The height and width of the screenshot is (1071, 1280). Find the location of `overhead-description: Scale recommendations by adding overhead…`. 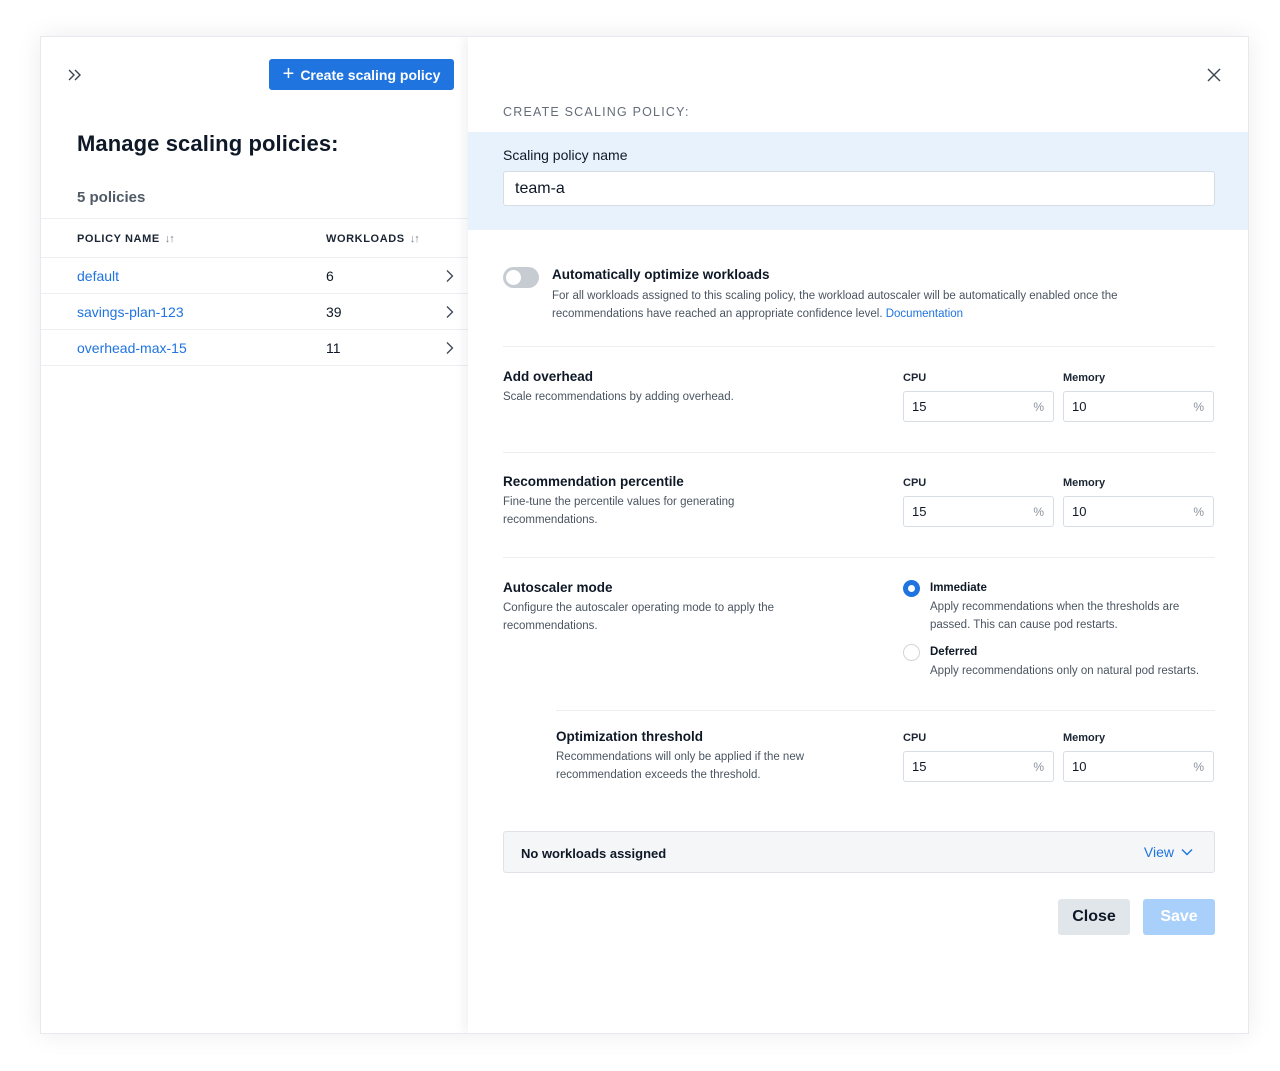

overhead-description: Scale recommendations by adding overhead… is located at coordinates (618, 397).